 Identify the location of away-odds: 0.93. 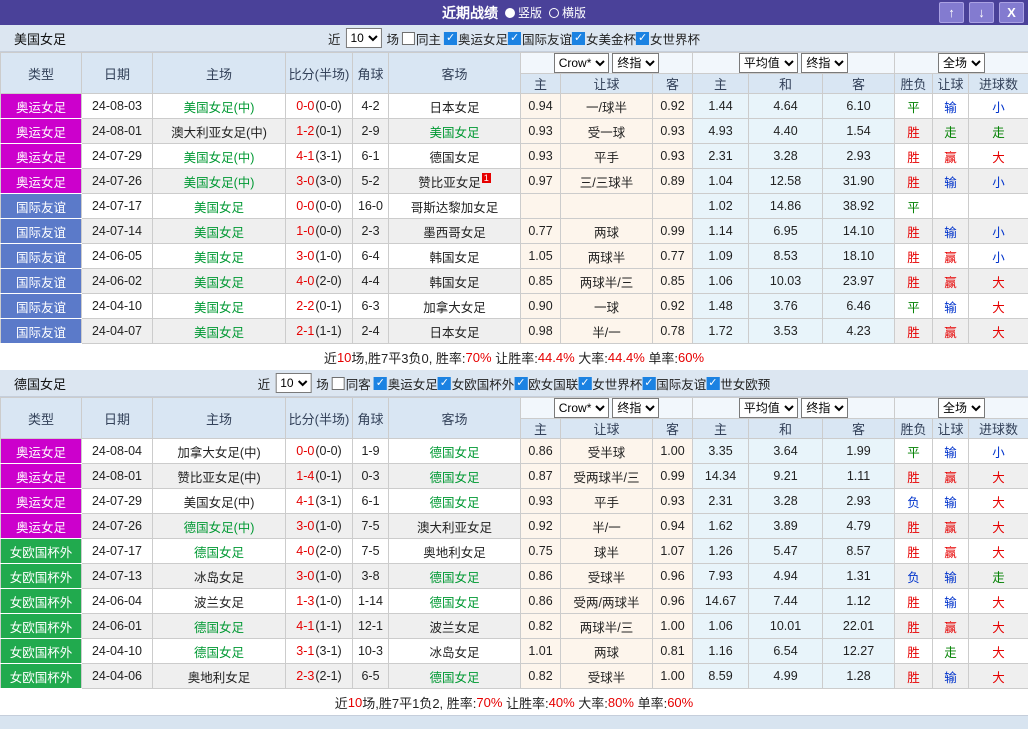
(672, 156).